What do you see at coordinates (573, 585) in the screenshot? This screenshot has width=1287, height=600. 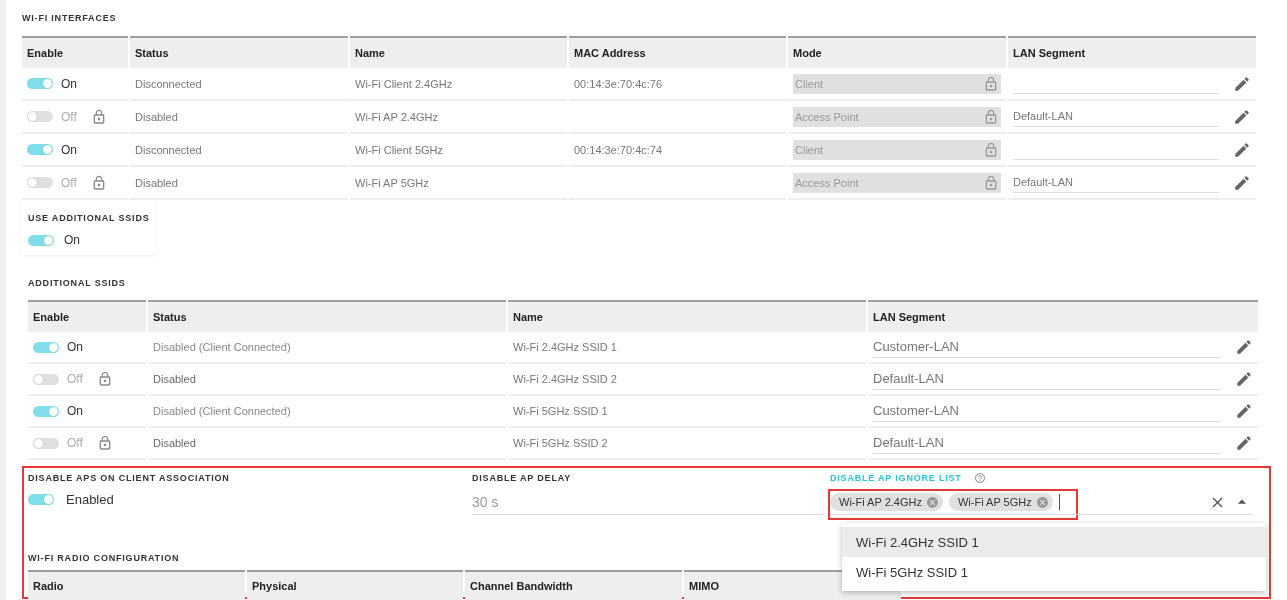 I see `column-header: Channel Bandwidth` at bounding box center [573, 585].